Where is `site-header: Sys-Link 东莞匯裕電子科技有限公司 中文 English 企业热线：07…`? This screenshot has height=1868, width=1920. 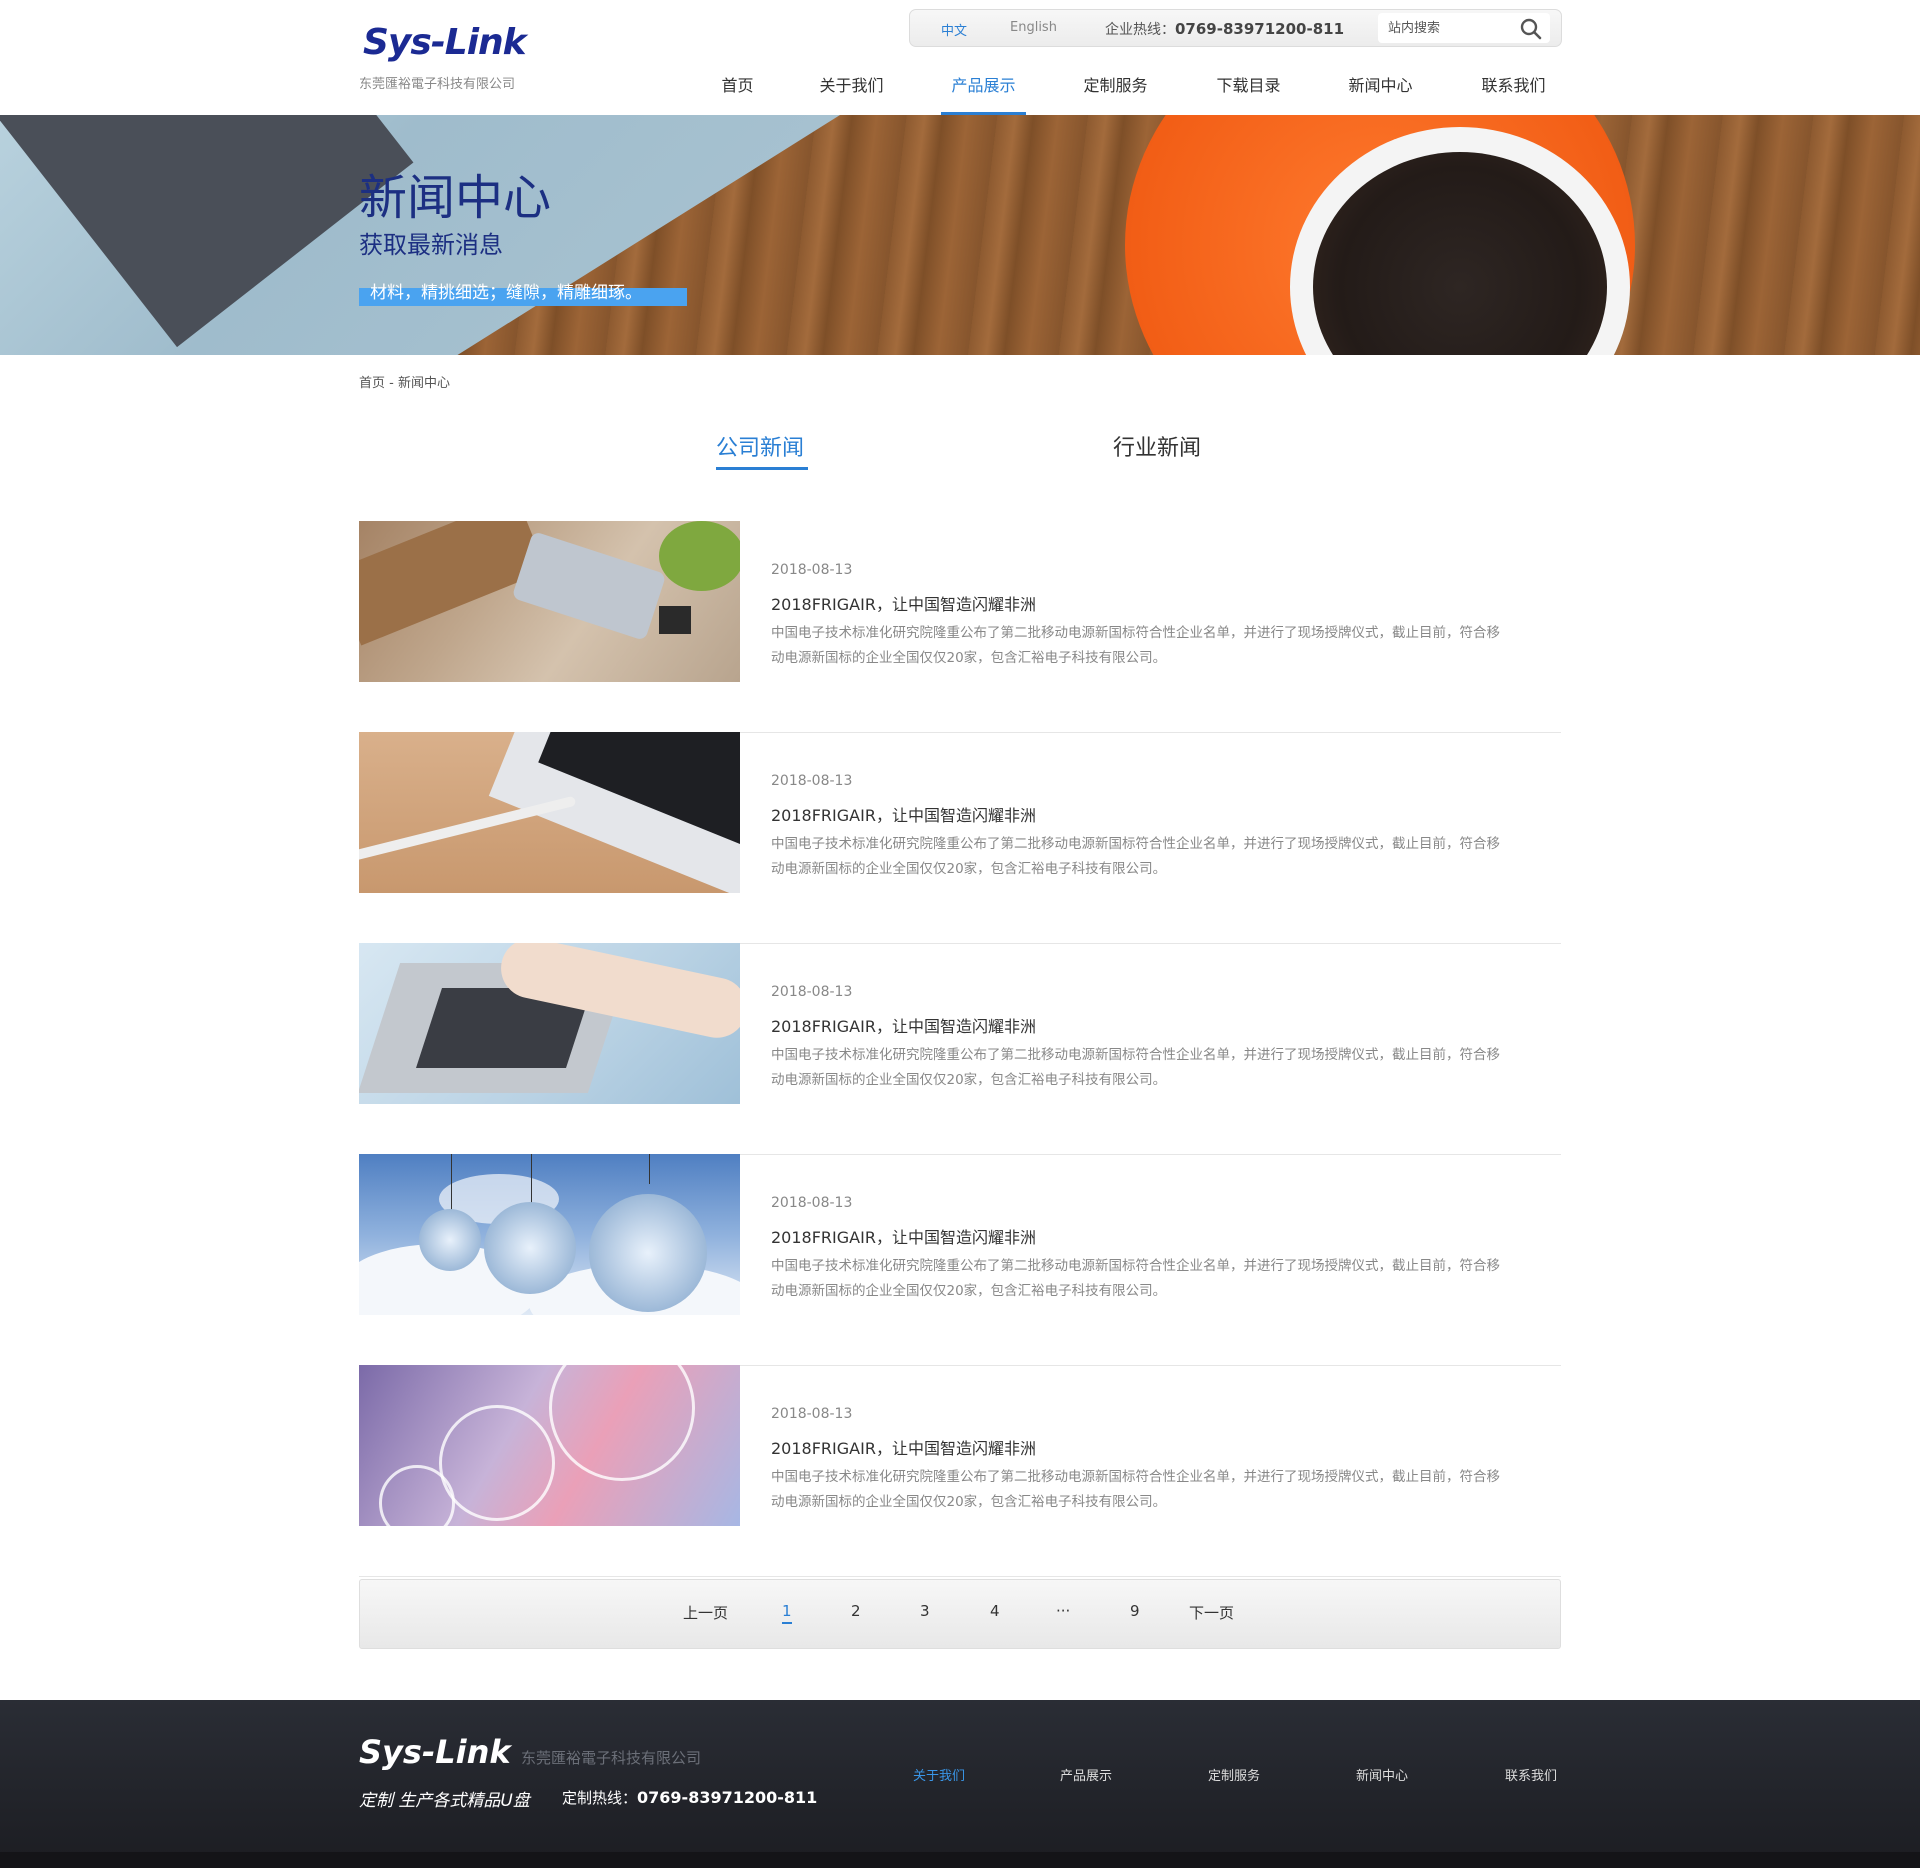 site-header: Sys-Link 东莞匯裕電子科技有限公司 中文 English 企业热线：07… is located at coordinates (960, 57).